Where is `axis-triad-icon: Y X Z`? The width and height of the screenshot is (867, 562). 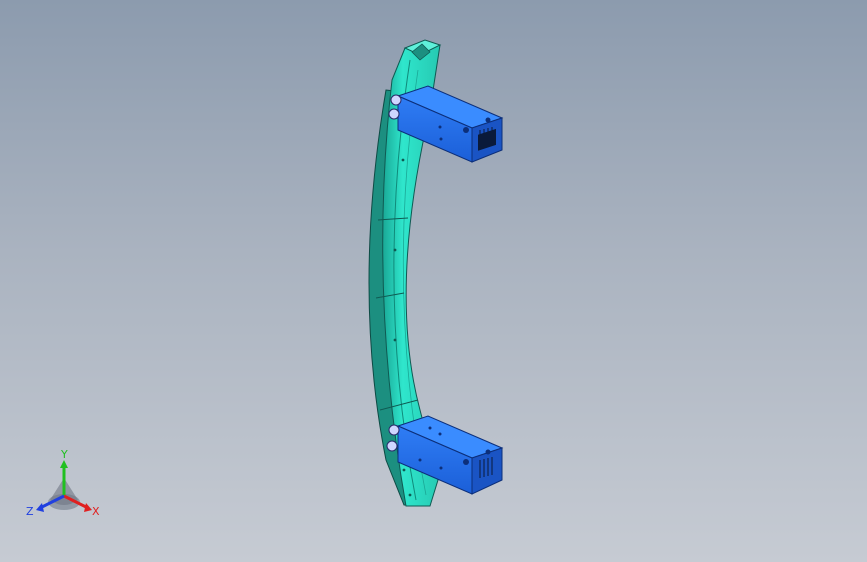 axis-triad-icon: Y X Z is located at coordinates (63, 483).